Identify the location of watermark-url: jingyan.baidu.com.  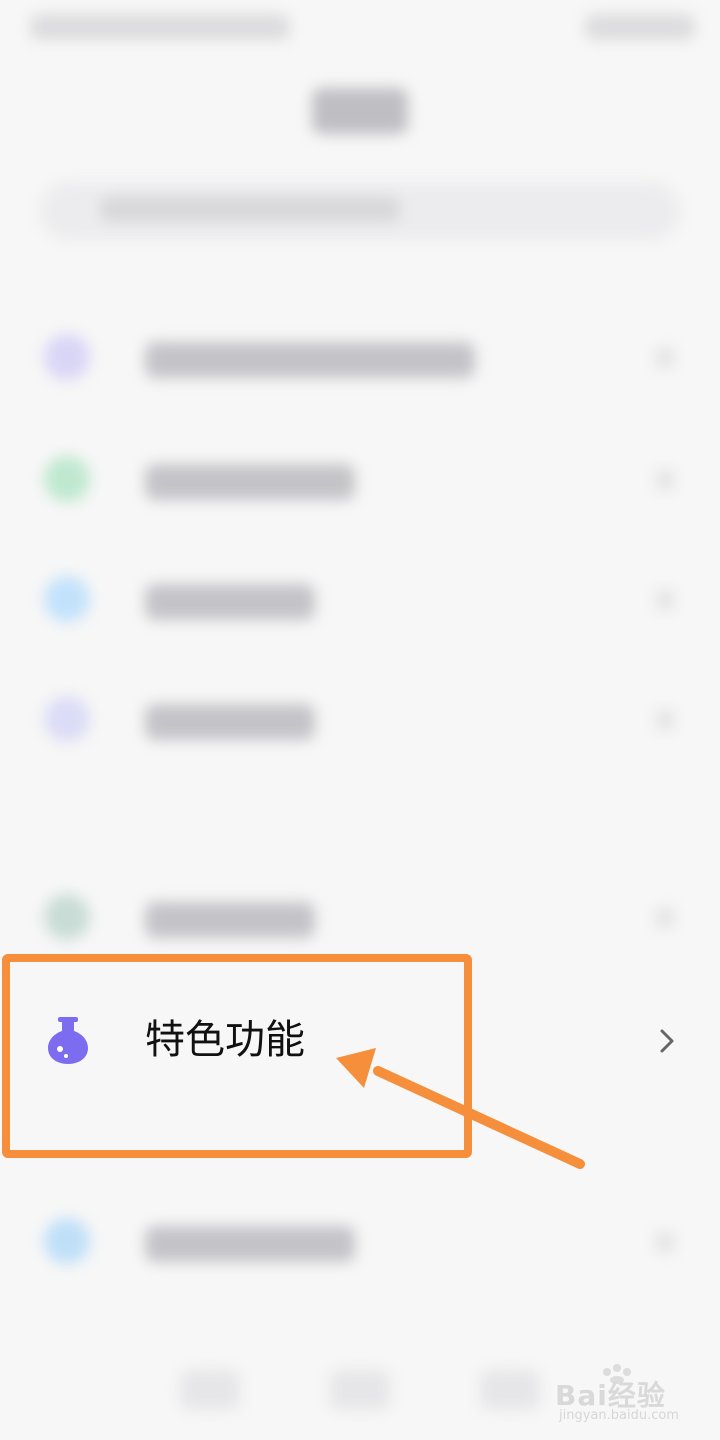
(619, 1415).